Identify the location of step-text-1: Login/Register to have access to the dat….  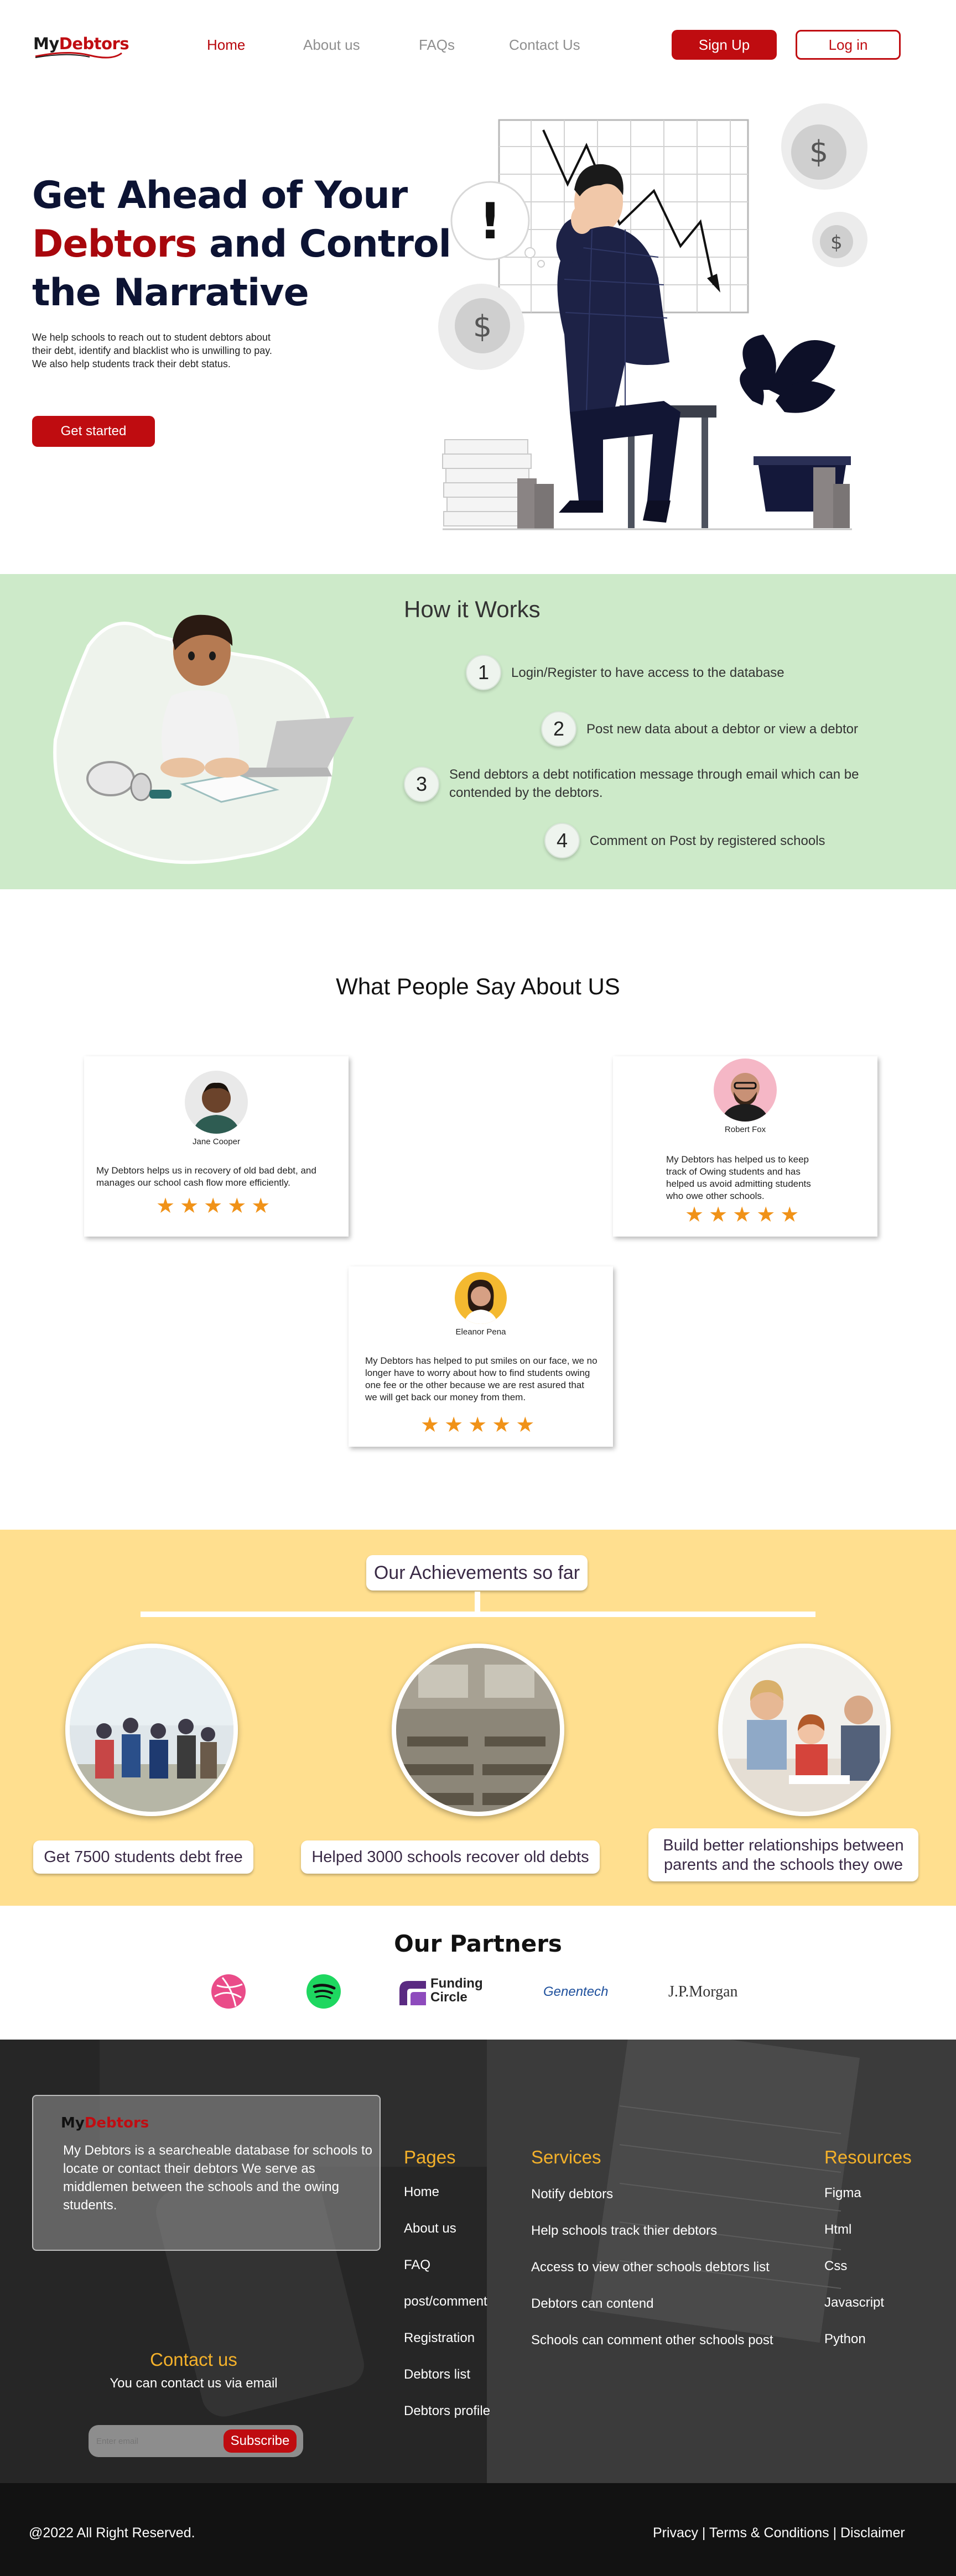
(647, 672).